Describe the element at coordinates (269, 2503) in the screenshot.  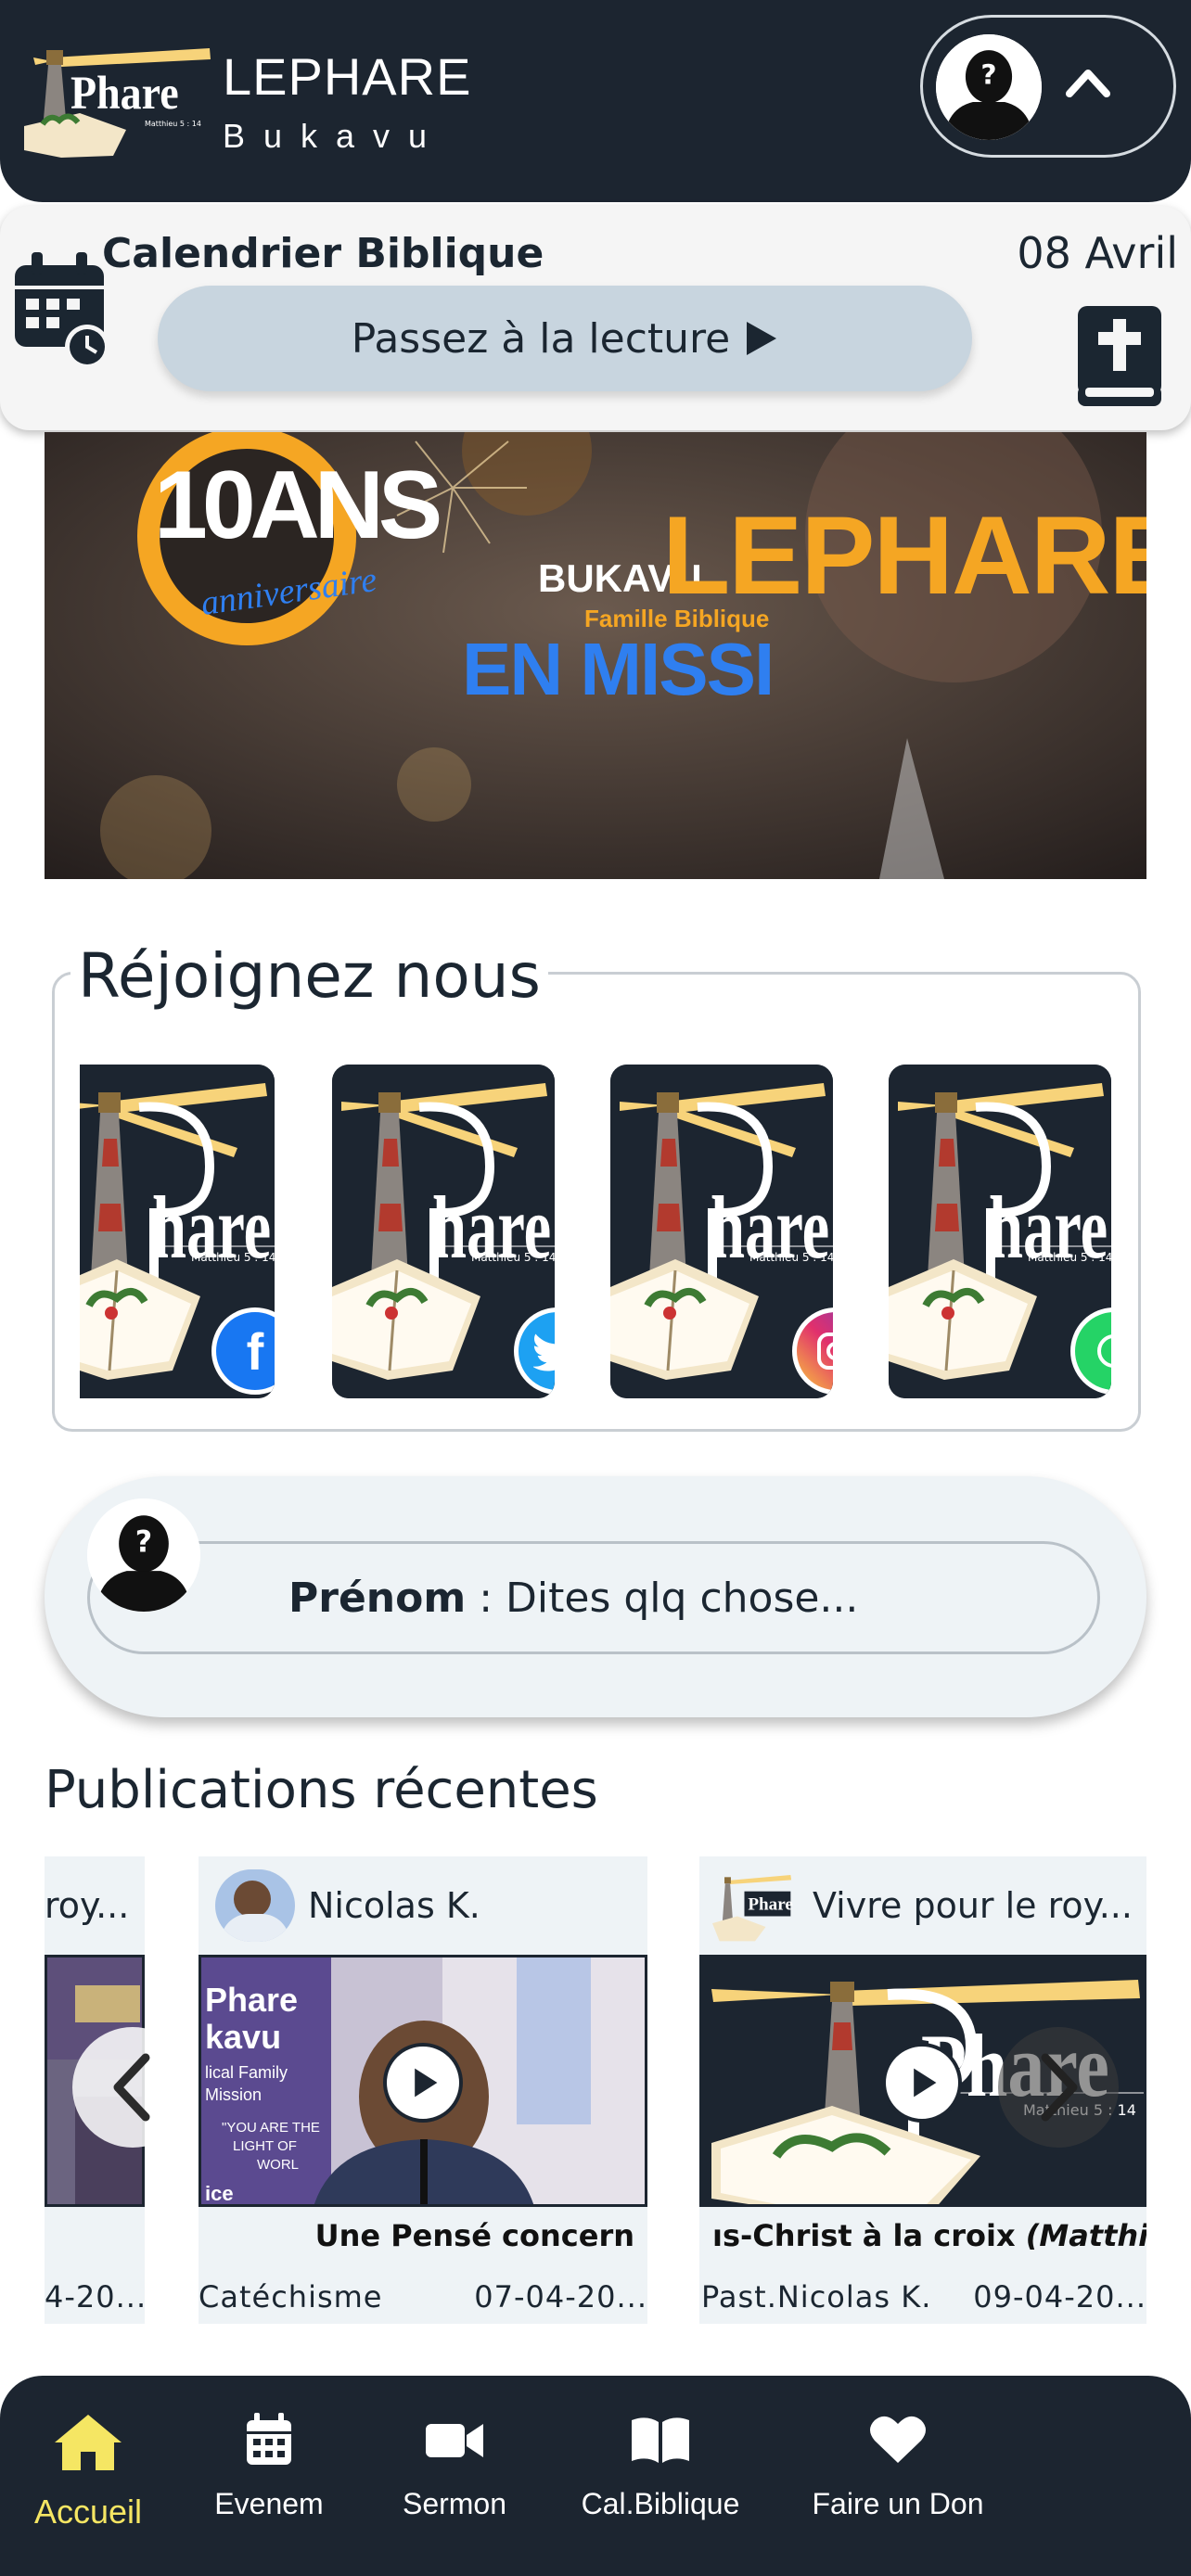
I see `nav-events-label: Evenem` at that location.